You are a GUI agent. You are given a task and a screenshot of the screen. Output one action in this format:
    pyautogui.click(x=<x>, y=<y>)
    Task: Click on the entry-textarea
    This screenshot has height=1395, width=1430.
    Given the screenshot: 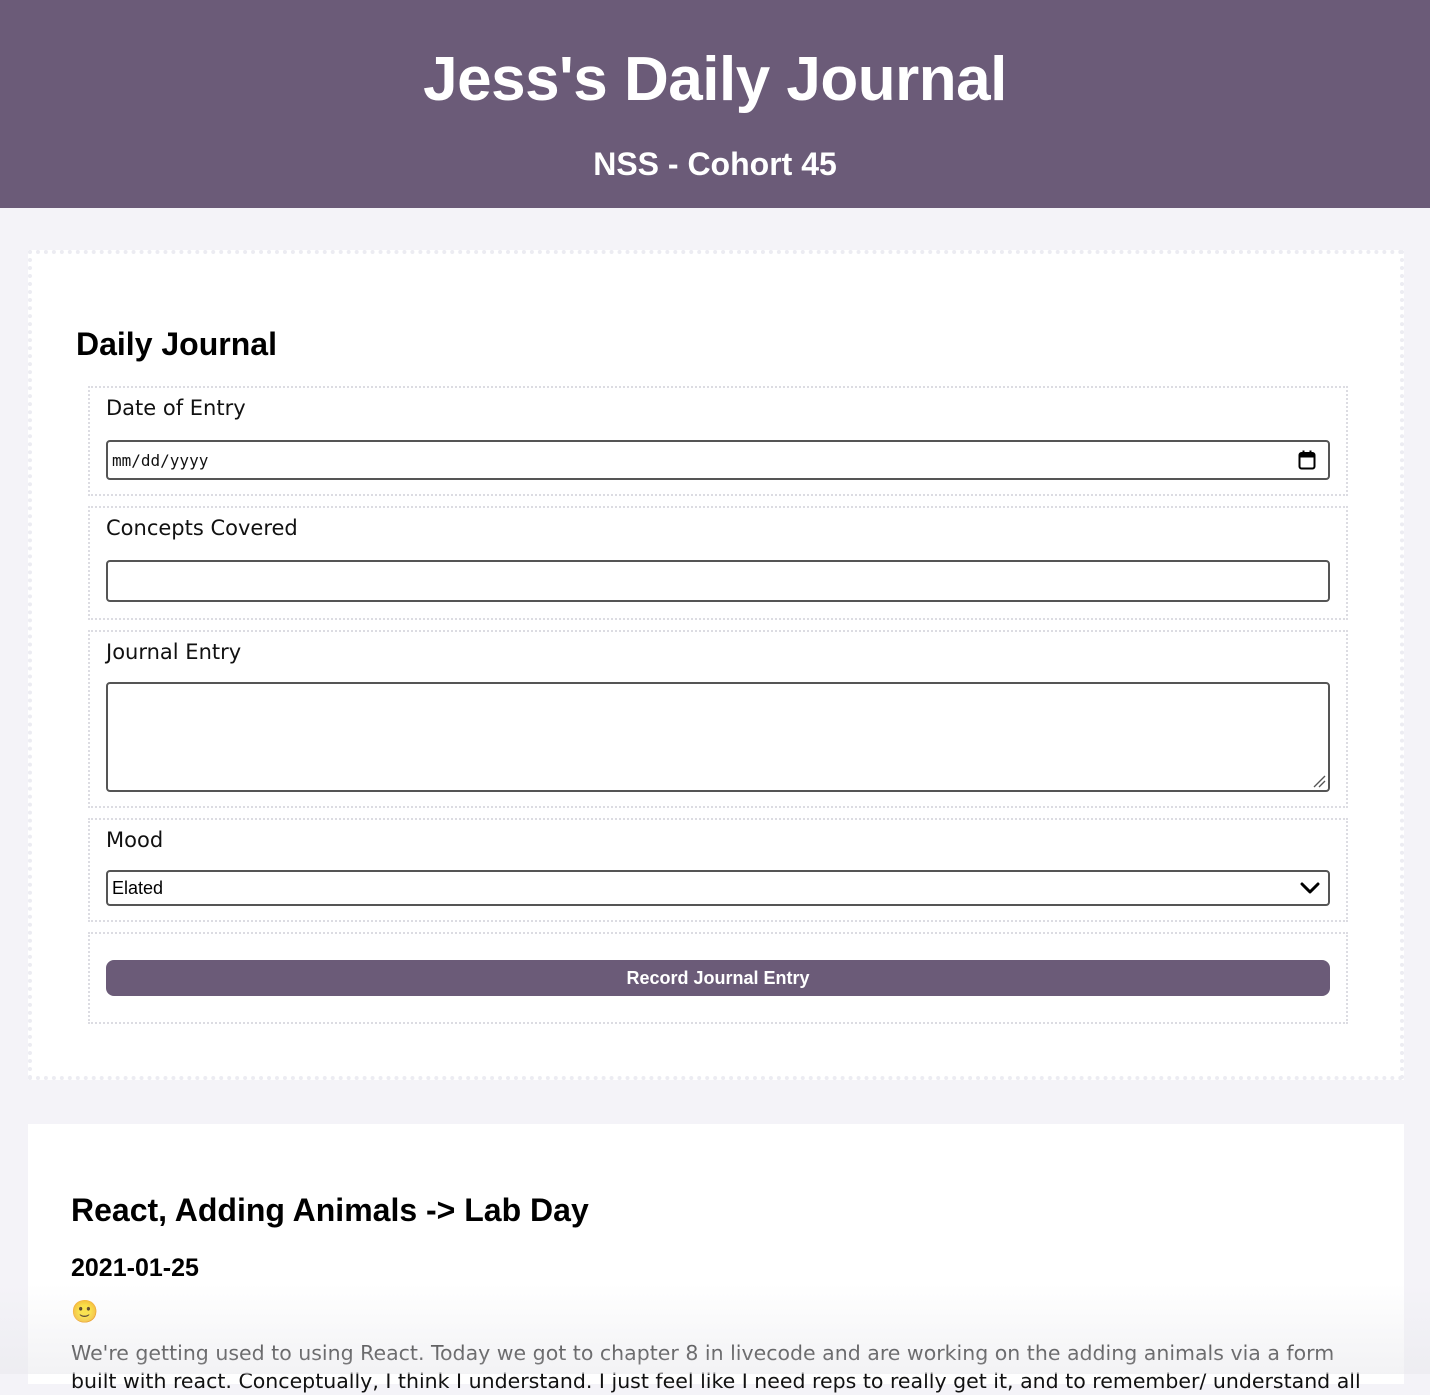 What is the action you would take?
    pyautogui.click(x=718, y=737)
    